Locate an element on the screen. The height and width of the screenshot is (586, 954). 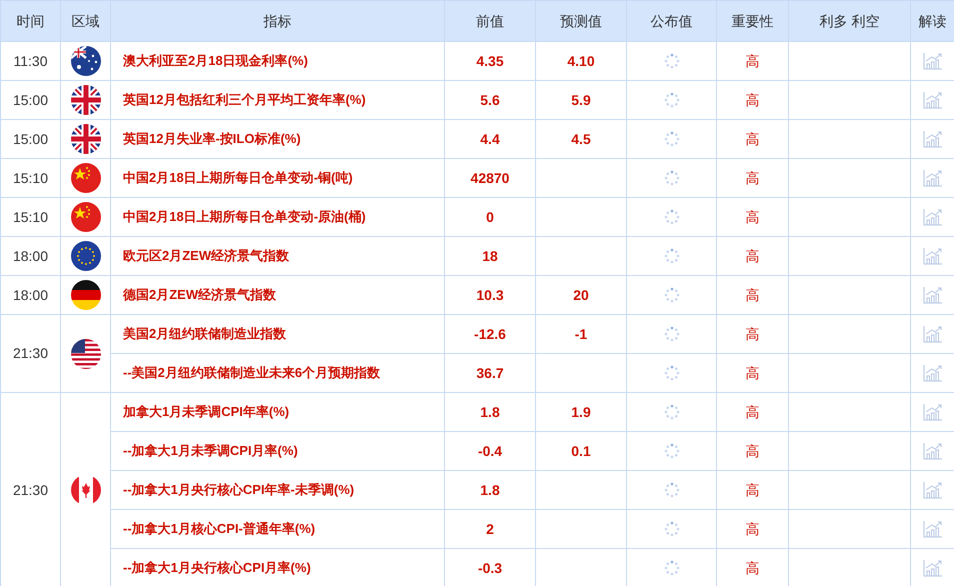
forecast-value: 0.1 is located at coordinates (581, 450).